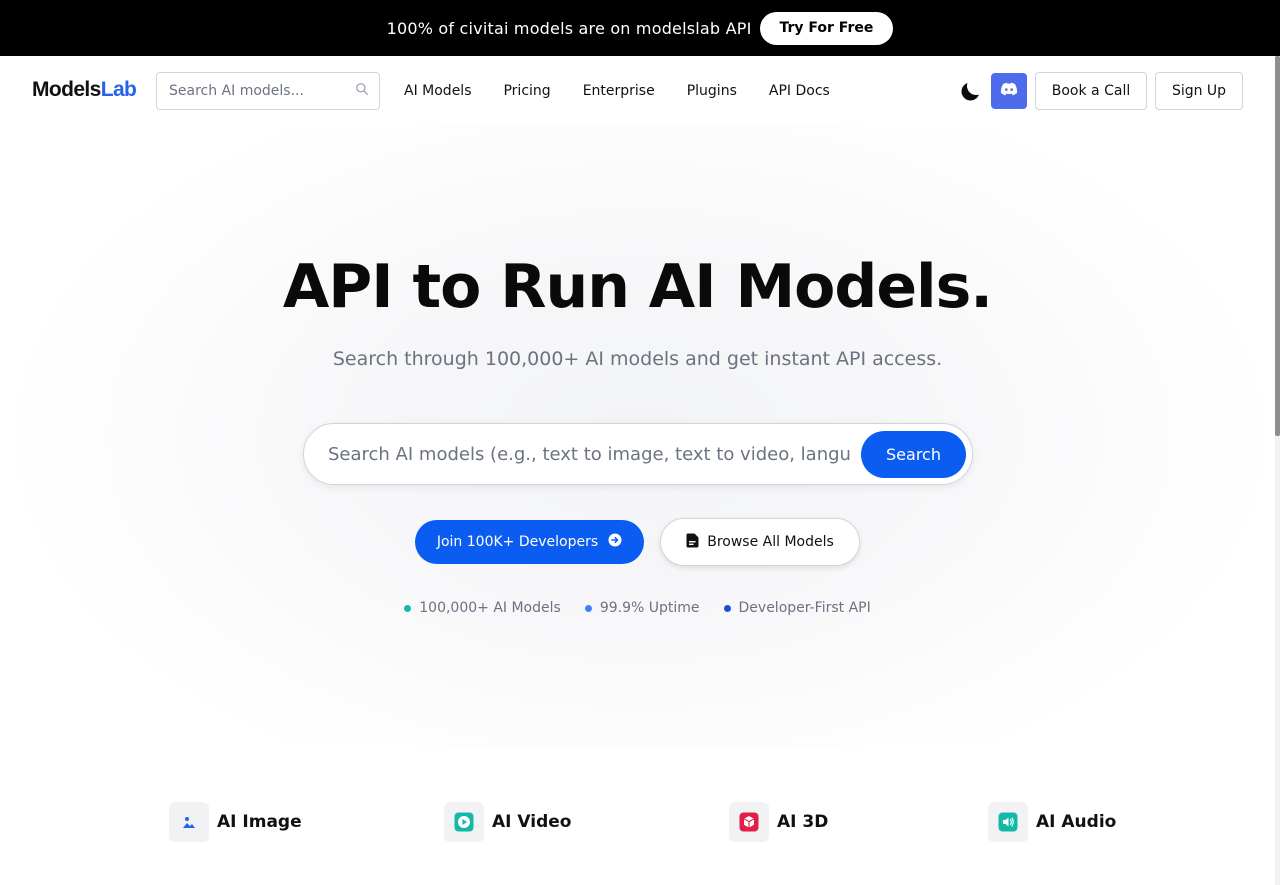  I want to click on category-row: AI Image AI Video AI 3D AI Audio, so click(637, 822).